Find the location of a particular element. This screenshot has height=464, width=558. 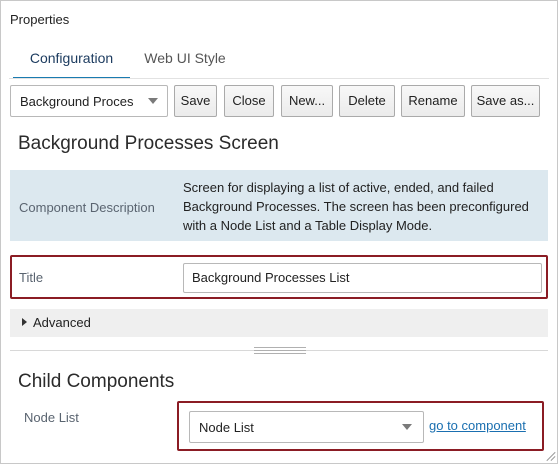

splitter-grip-icon is located at coordinates (280, 350).